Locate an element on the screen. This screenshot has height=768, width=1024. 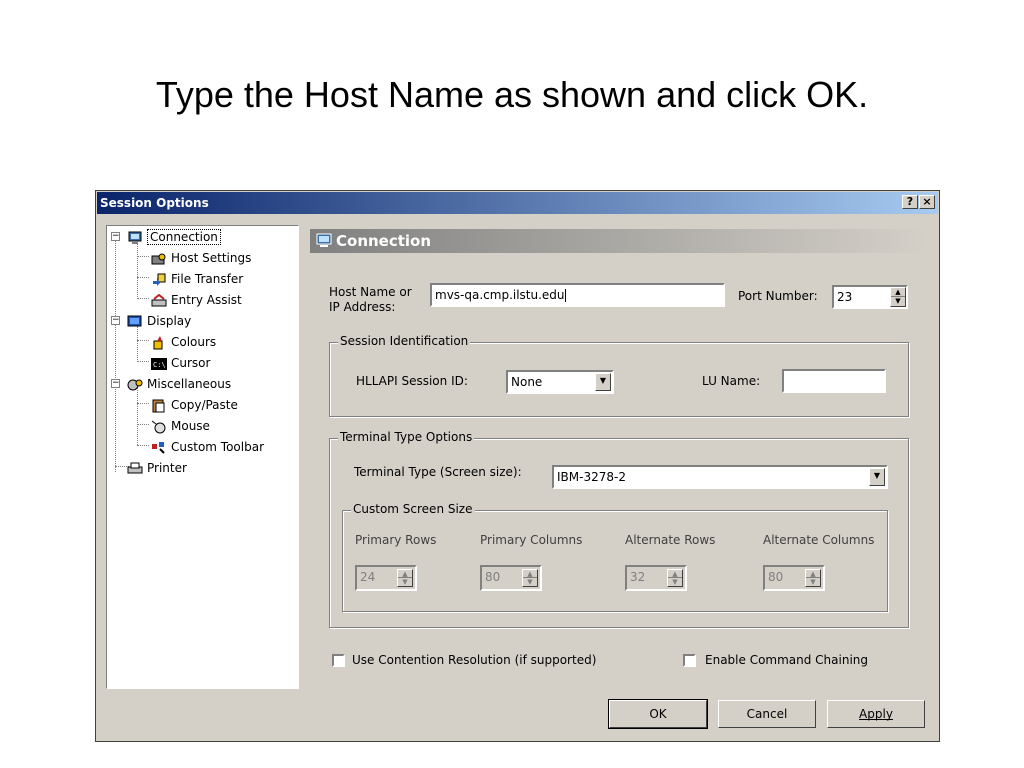
hllapi-session-label: HLLAPI Session ID: is located at coordinates (412, 381).